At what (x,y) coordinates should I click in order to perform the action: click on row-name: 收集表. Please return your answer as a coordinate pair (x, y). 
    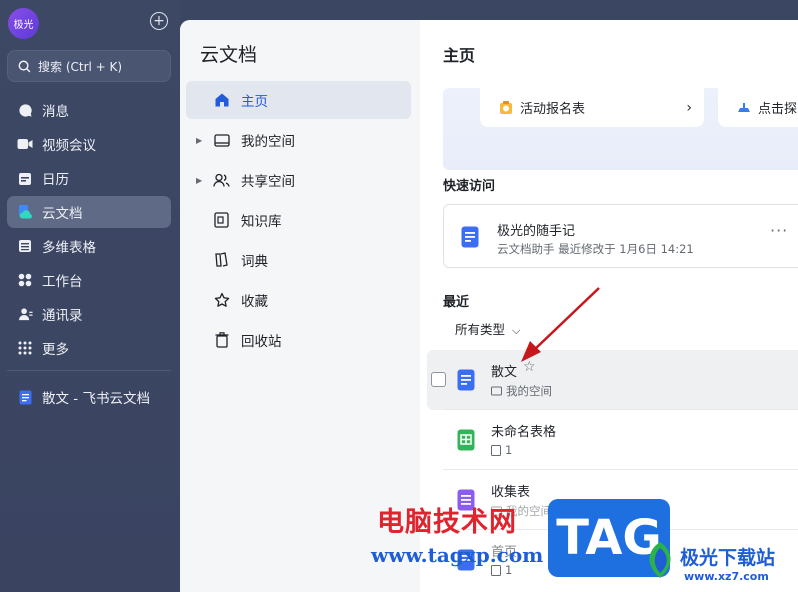
    Looking at the image, I should click on (511, 492).